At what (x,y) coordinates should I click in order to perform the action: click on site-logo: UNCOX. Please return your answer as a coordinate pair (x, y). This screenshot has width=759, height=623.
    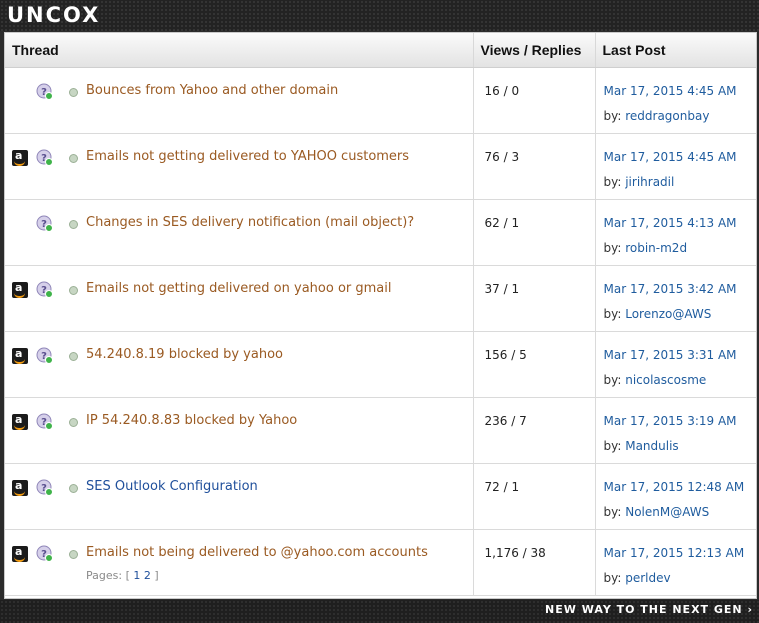
    Looking at the image, I should click on (53, 15).